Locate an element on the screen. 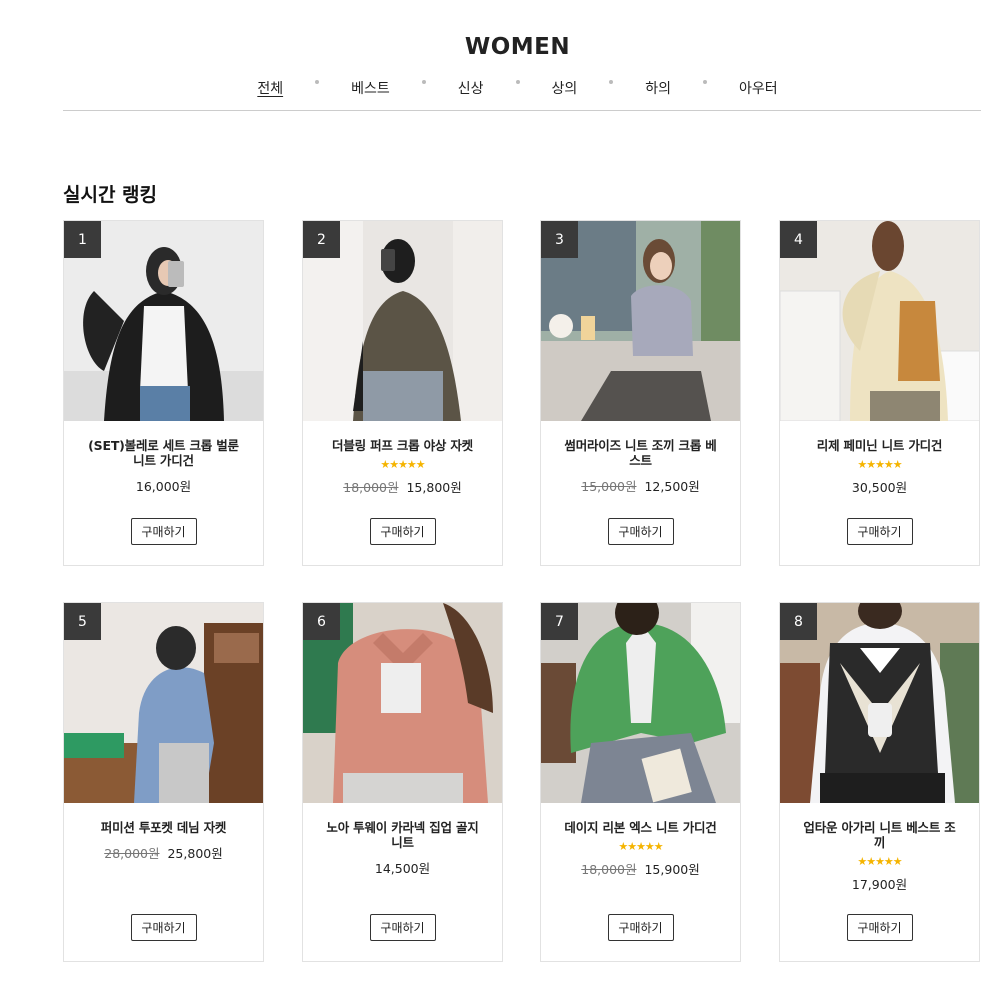 The height and width of the screenshot is (1002, 1003). product-image: 2 is located at coordinates (402, 321).